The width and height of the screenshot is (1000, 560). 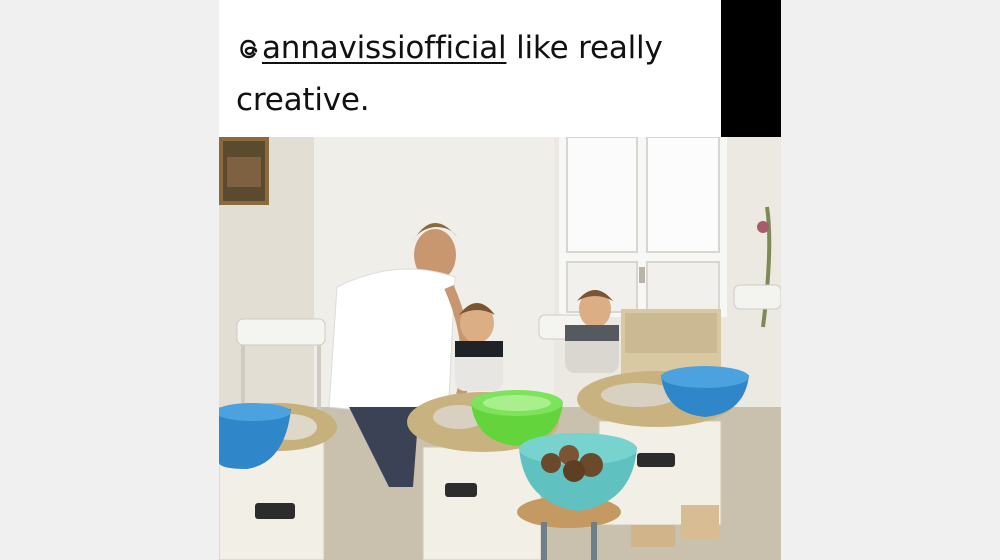 I want to click on mention-link: annavissiofficial, so click(x=371, y=48).